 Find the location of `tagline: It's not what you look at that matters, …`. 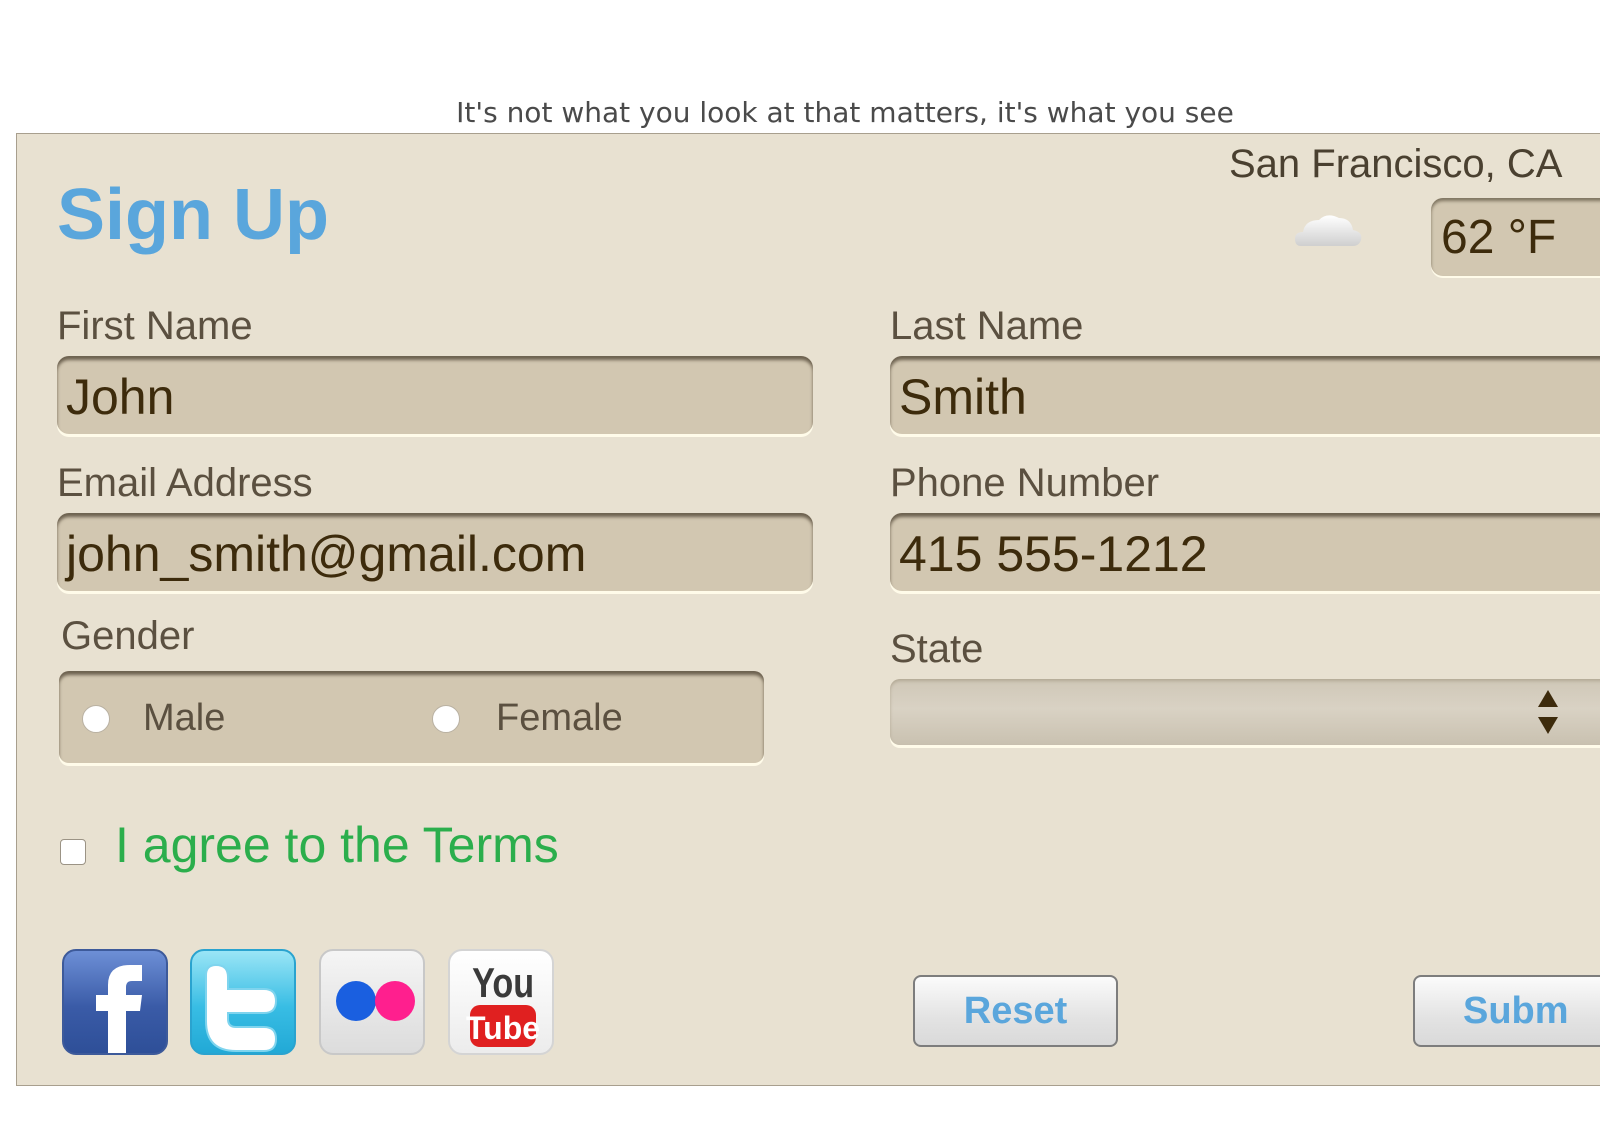

tagline: It's not what you look at that matters, … is located at coordinates (845, 112).